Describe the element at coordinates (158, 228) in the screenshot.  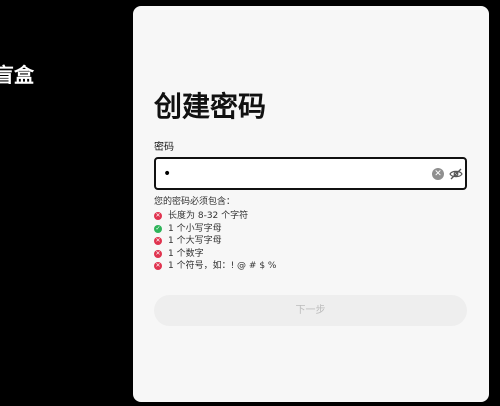
I see `check-circle-icon: ✓` at that location.